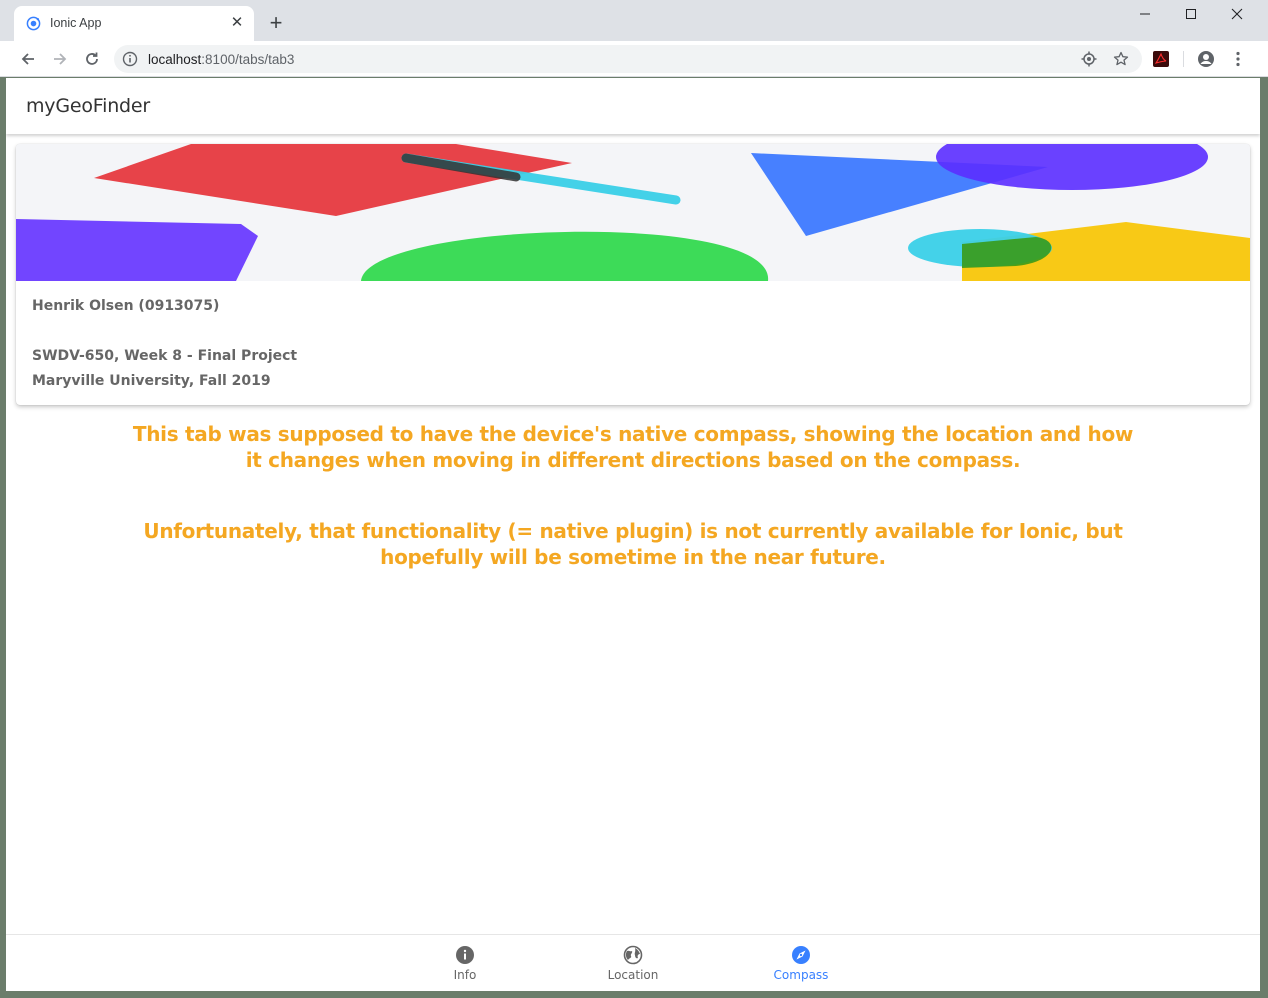  What do you see at coordinates (801, 955) in the screenshot?
I see `compass-icon` at bounding box center [801, 955].